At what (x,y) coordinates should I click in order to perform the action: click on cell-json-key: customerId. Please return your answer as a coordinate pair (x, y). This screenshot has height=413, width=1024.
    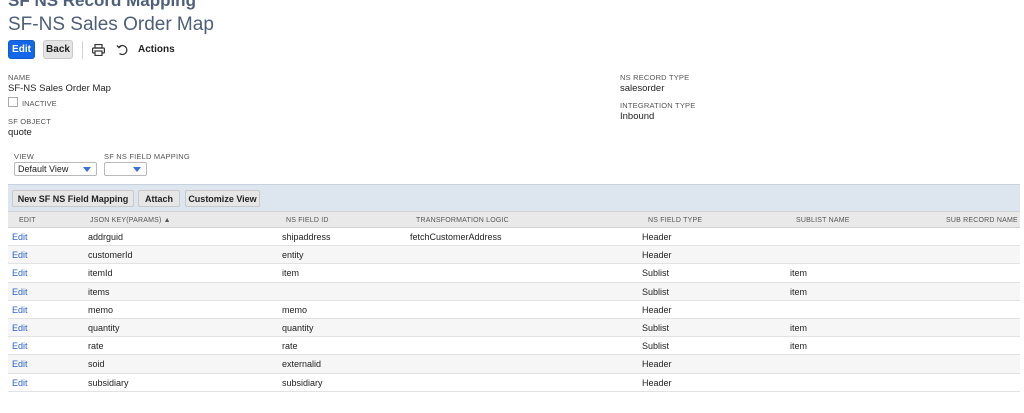
    Looking at the image, I should click on (110, 255).